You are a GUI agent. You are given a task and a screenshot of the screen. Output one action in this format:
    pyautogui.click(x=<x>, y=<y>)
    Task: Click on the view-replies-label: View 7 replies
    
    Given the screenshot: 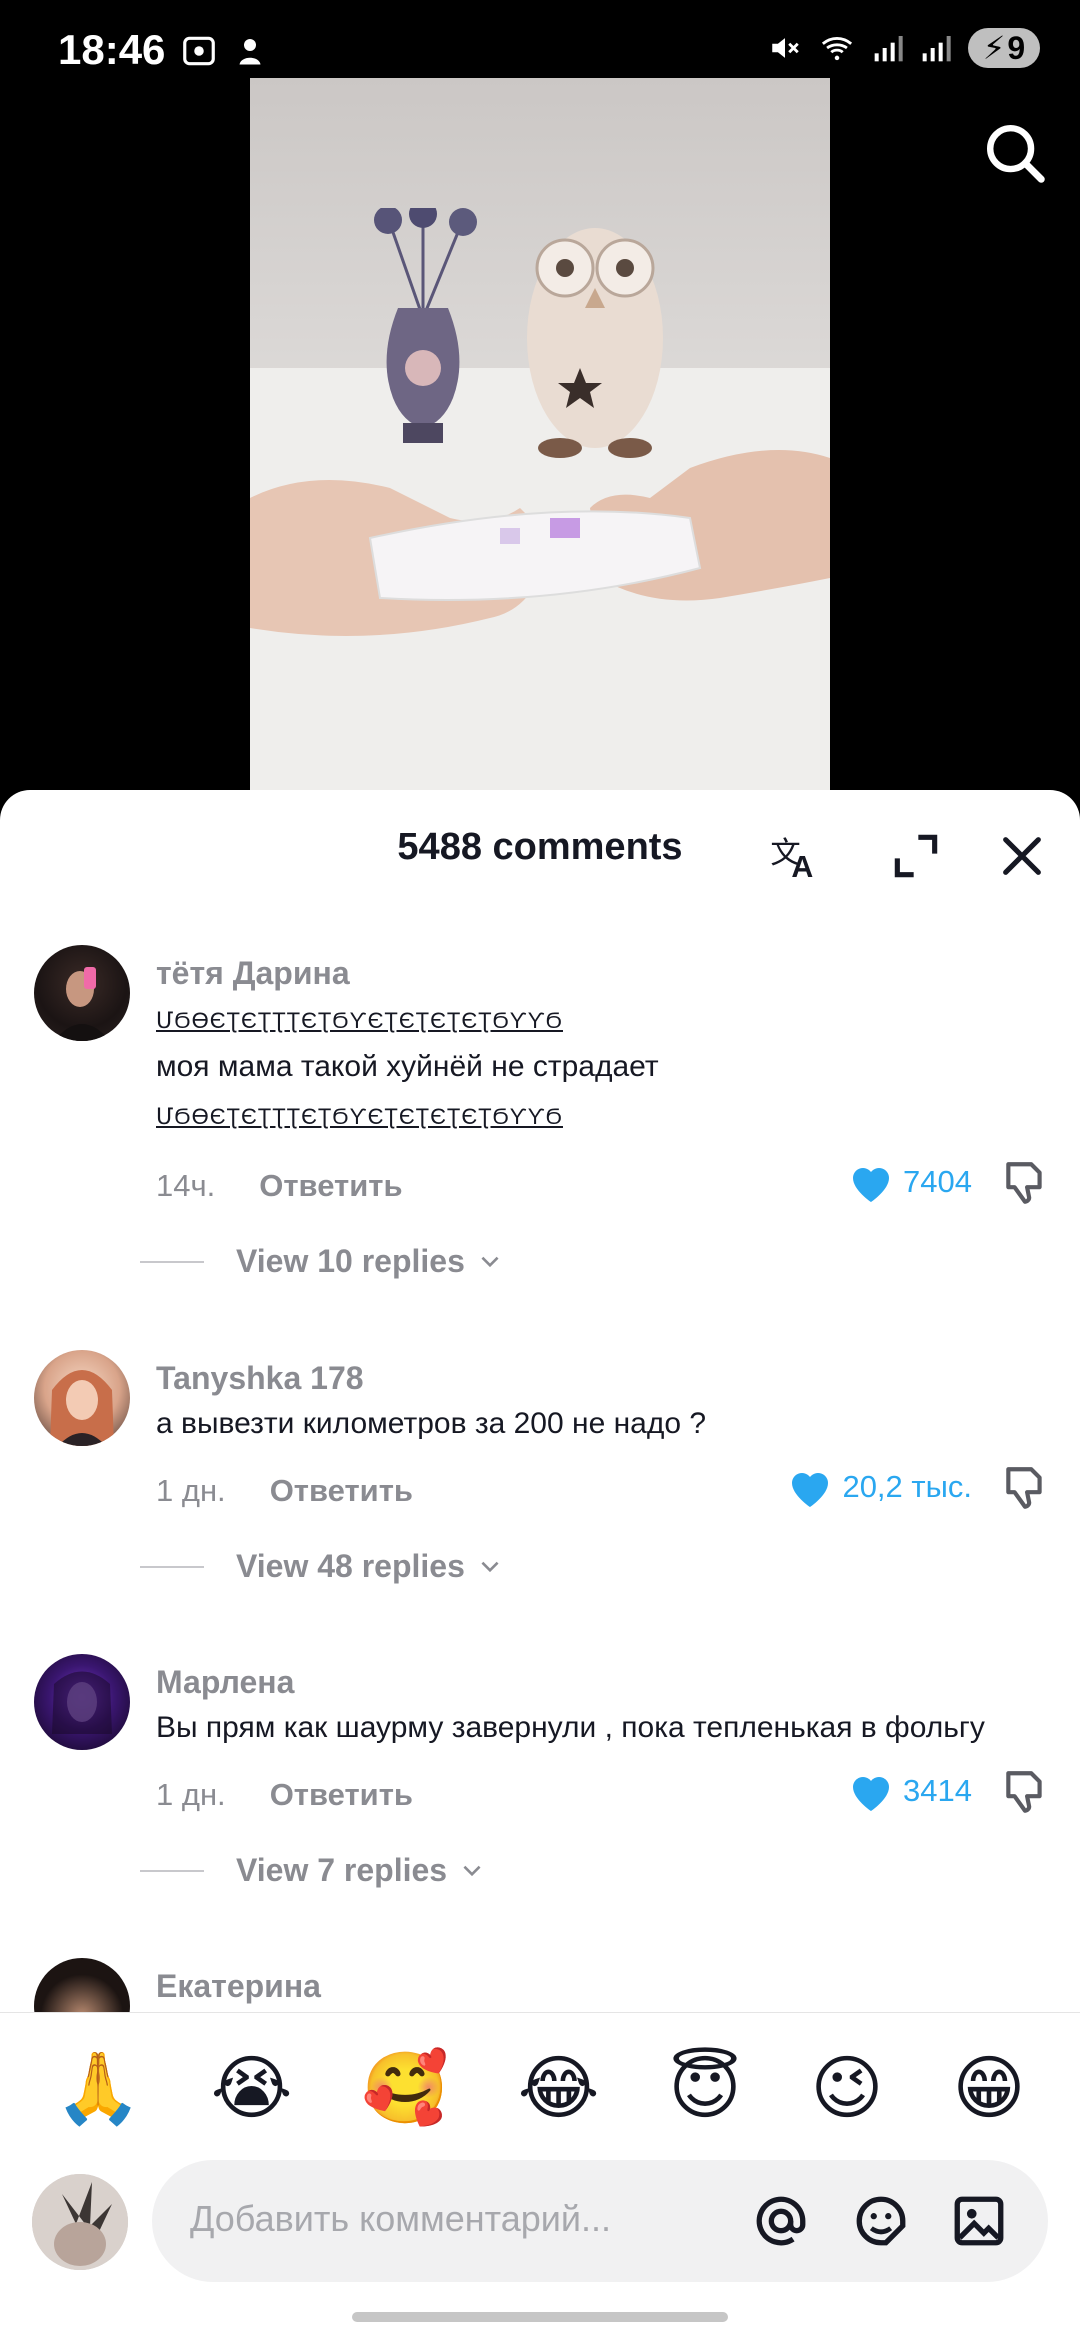 What is the action you would take?
    pyautogui.click(x=342, y=1870)
    